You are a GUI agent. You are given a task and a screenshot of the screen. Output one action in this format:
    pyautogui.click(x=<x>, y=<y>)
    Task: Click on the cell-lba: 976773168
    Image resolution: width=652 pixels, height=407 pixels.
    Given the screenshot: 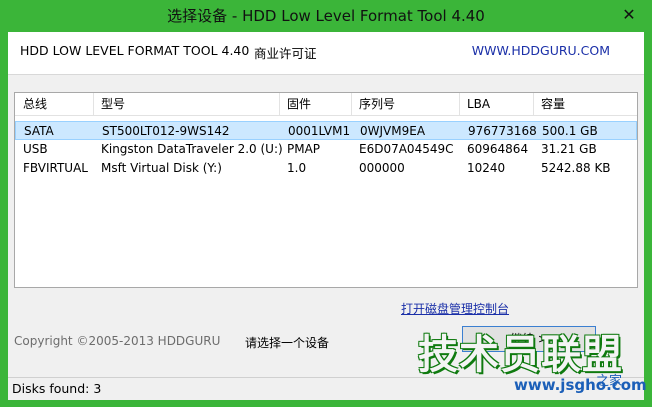 What is the action you would take?
    pyautogui.click(x=502, y=131)
    